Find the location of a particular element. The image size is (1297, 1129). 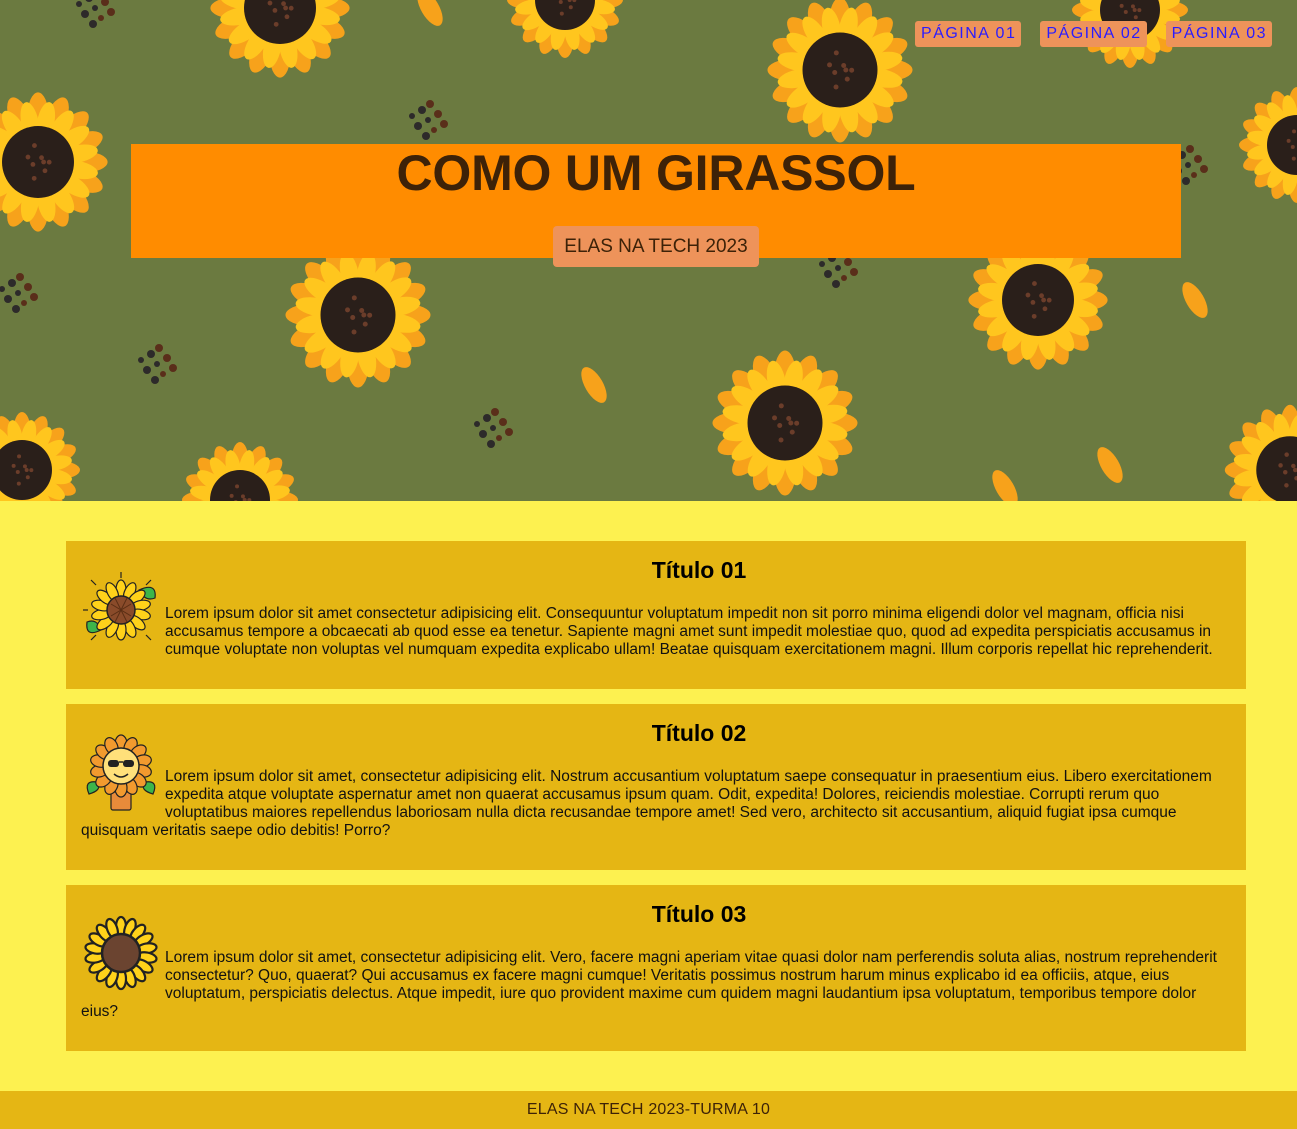

page-title: COMO UM GIRASSOL is located at coordinates (656, 173).